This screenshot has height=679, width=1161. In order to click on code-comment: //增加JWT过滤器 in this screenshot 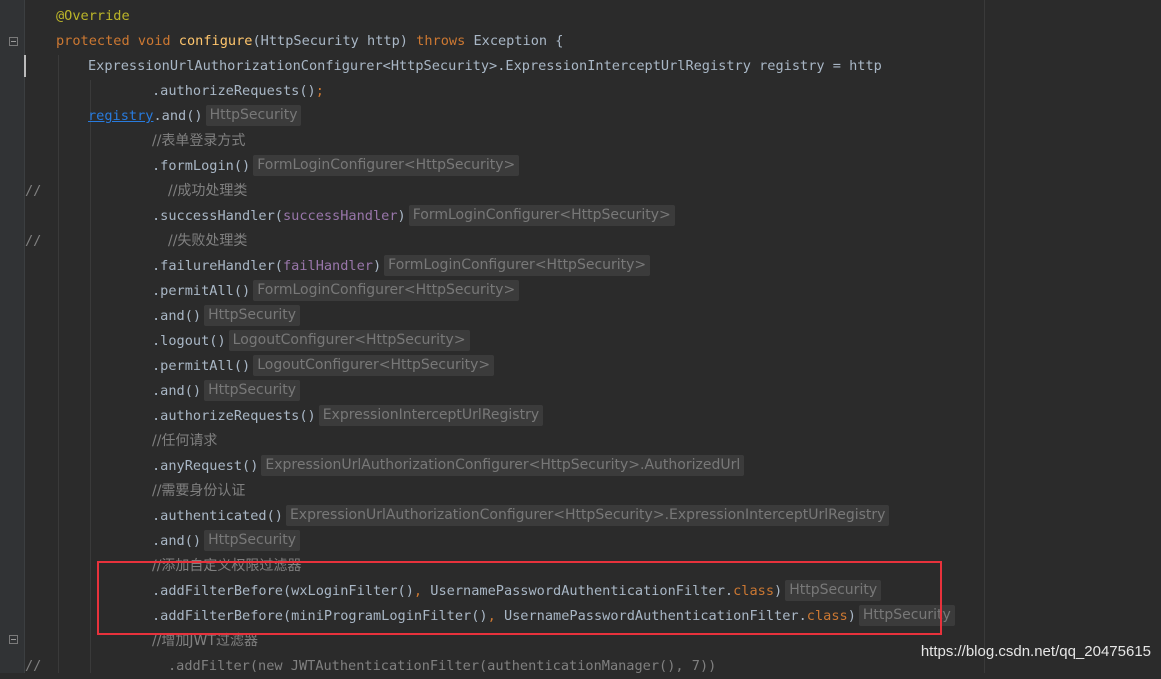, I will do `click(205, 641)`.